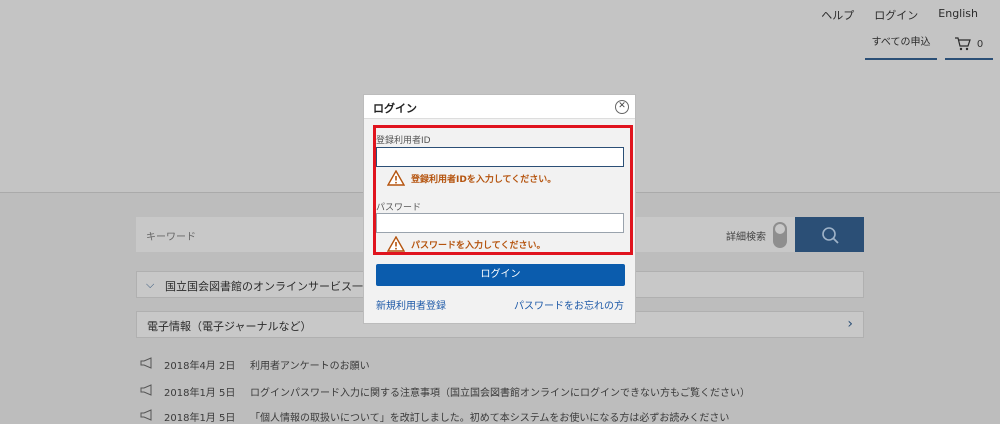 Image resolution: width=1000 pixels, height=424 pixels. I want to click on advanced-search-label: 詳細検索, so click(746, 235).